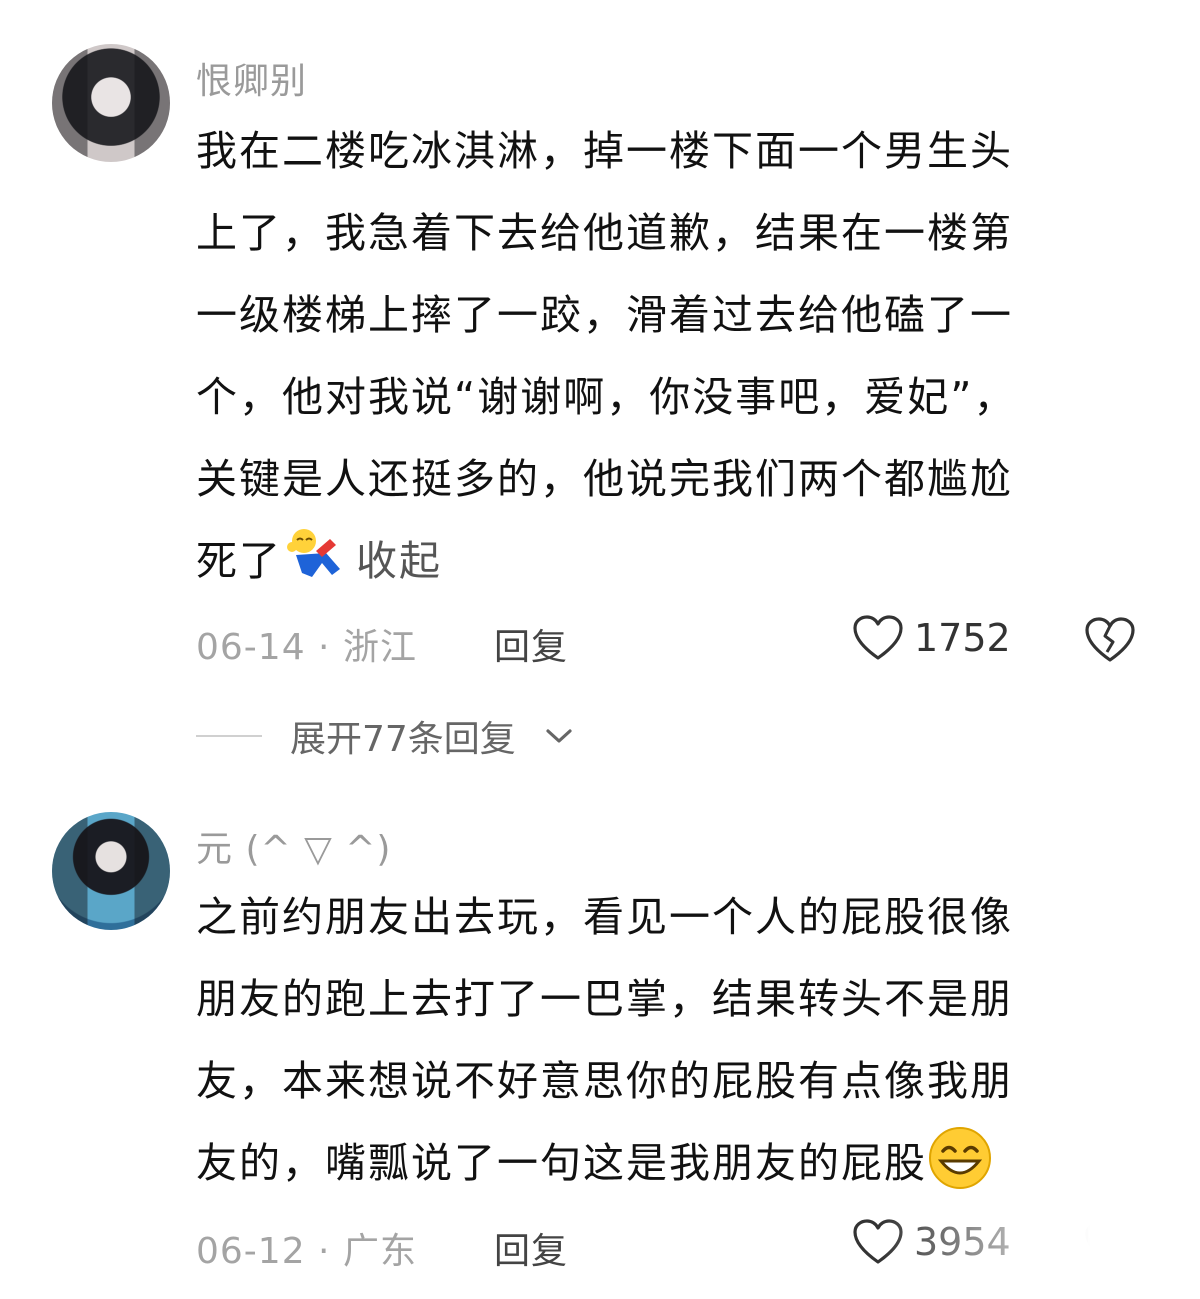 This screenshot has height=1299, width=1200. Describe the element at coordinates (960, 1158) in the screenshot. I see `grinning-face-emoji` at that location.